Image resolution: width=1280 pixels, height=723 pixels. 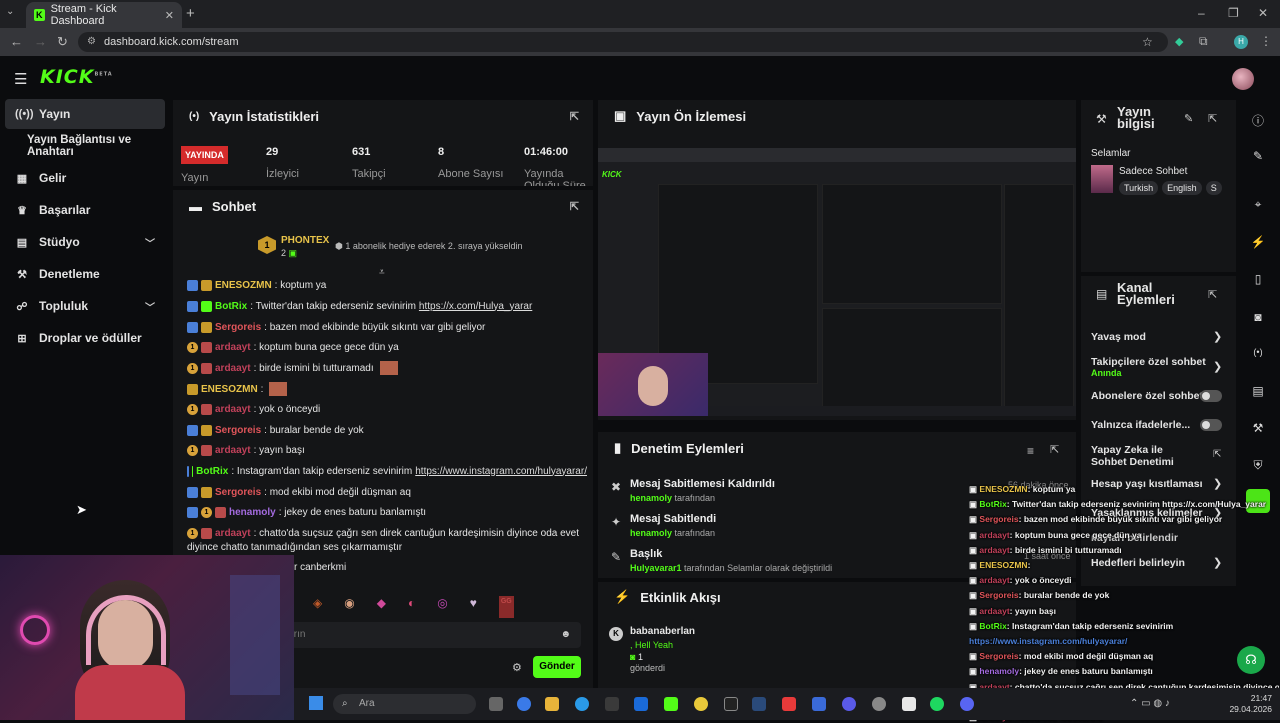 I want to click on tag-chip: English, so click(x=1182, y=188).